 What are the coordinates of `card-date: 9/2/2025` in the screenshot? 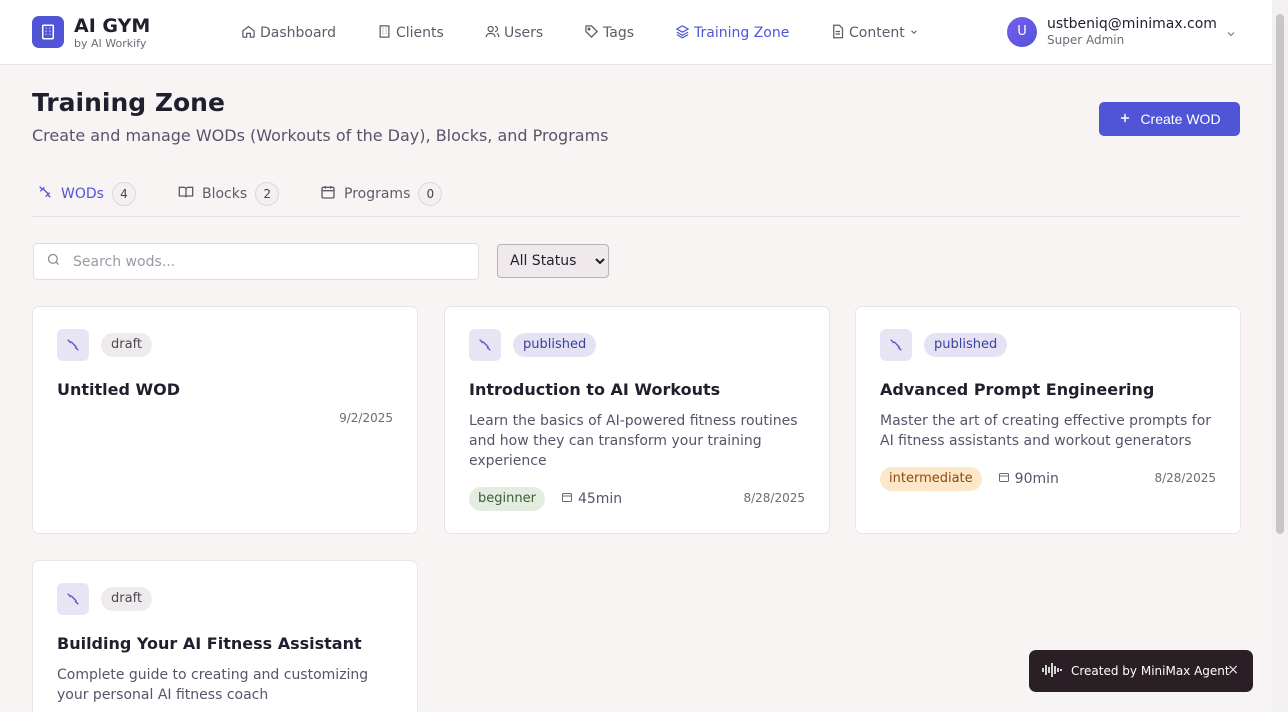 It's located at (366, 418).